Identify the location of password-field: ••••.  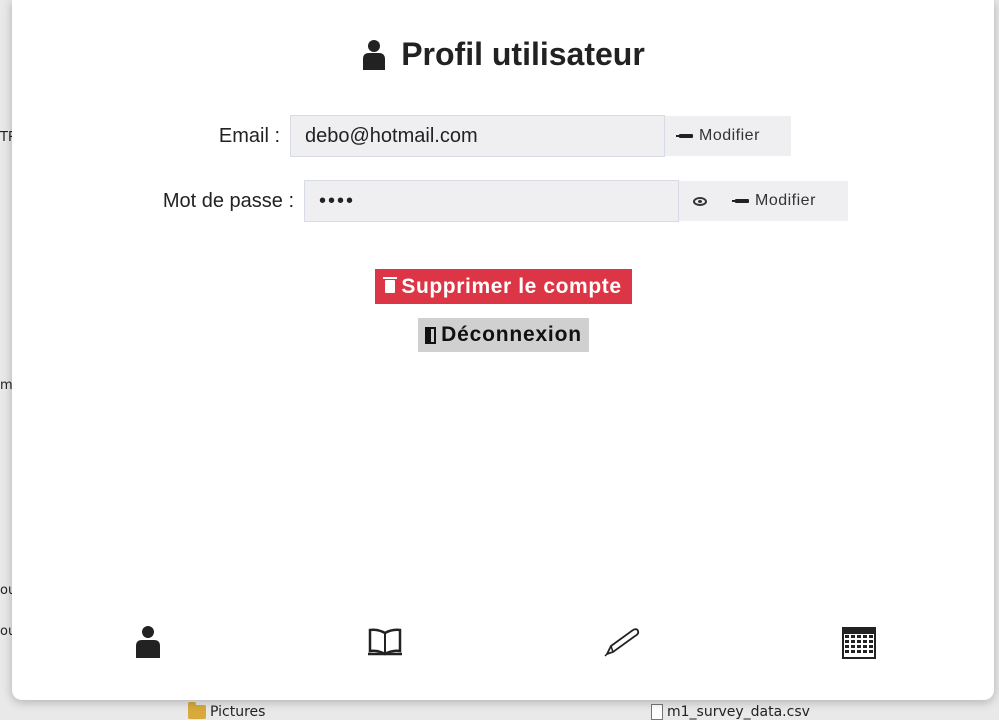
(491, 201).